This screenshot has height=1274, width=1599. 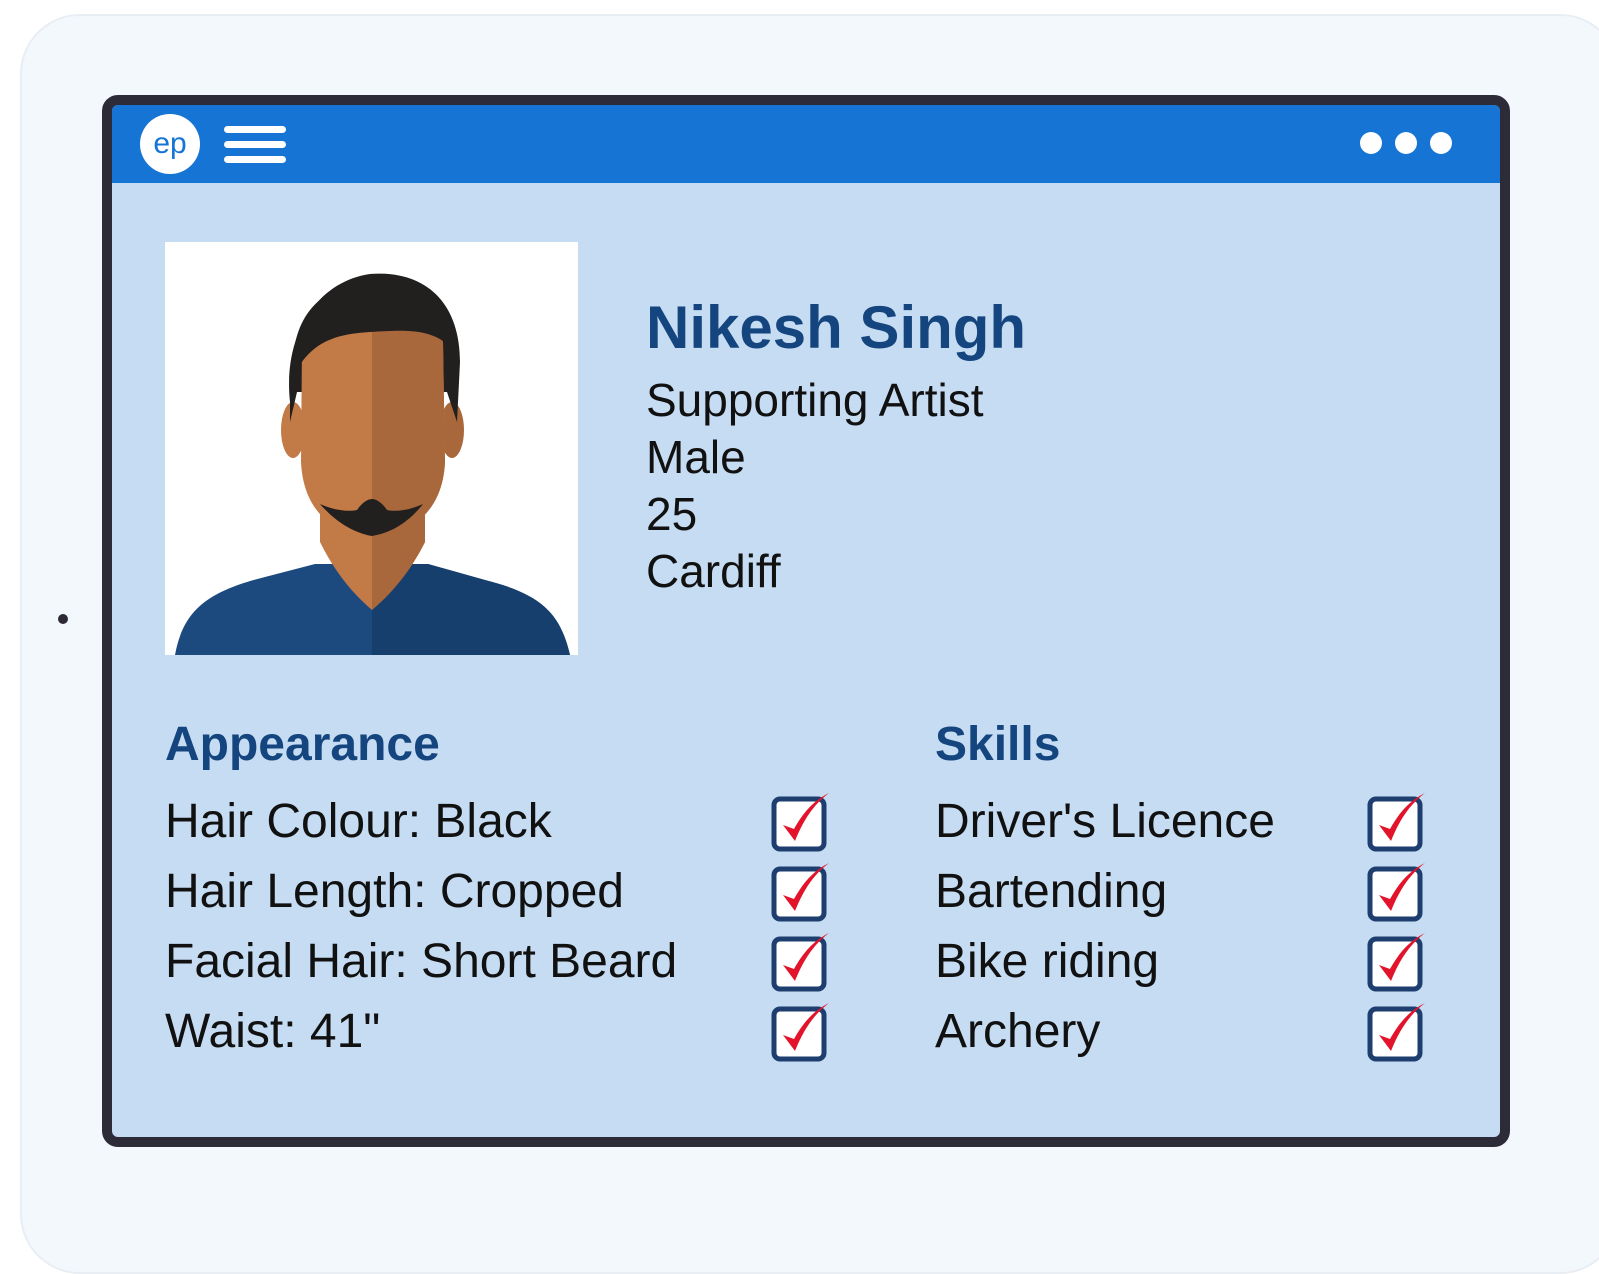 I want to click on ep-logo-icon: ep, so click(x=169, y=143).